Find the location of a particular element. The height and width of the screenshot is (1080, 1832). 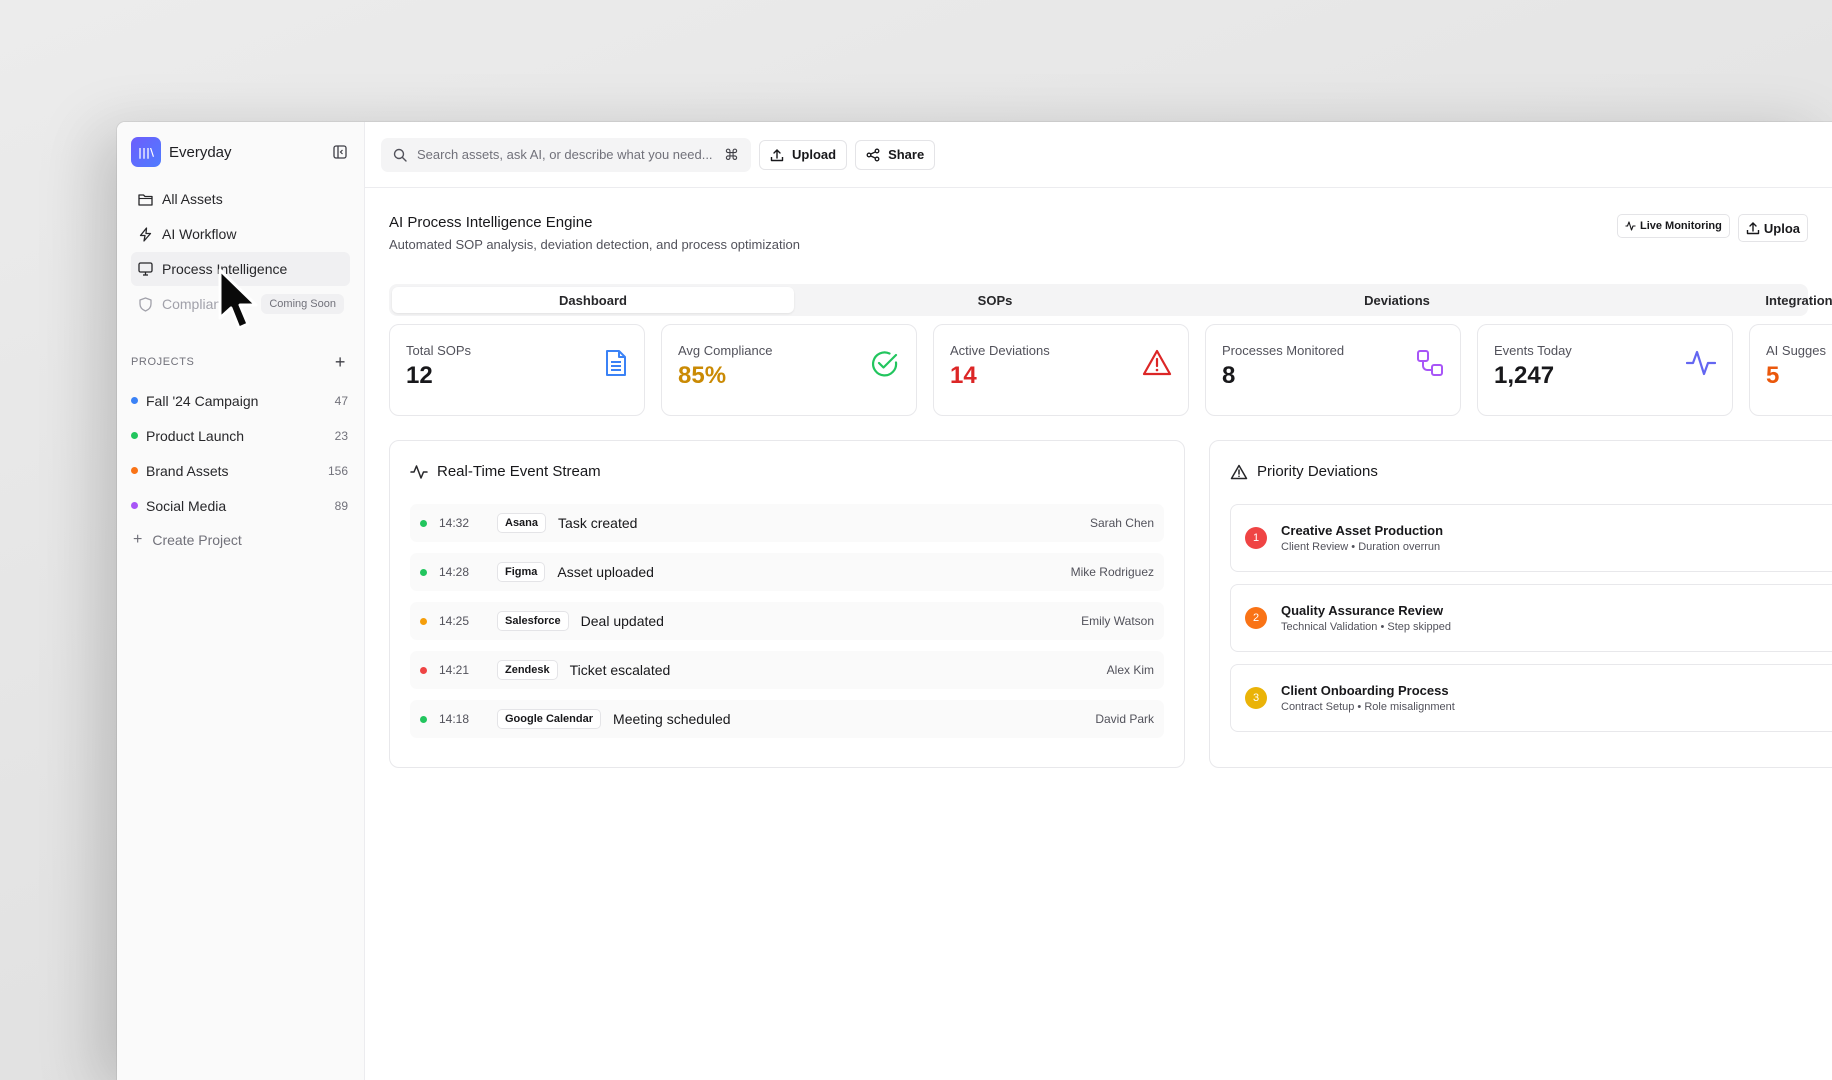

search-bar: ⌘ is located at coordinates (566, 154).